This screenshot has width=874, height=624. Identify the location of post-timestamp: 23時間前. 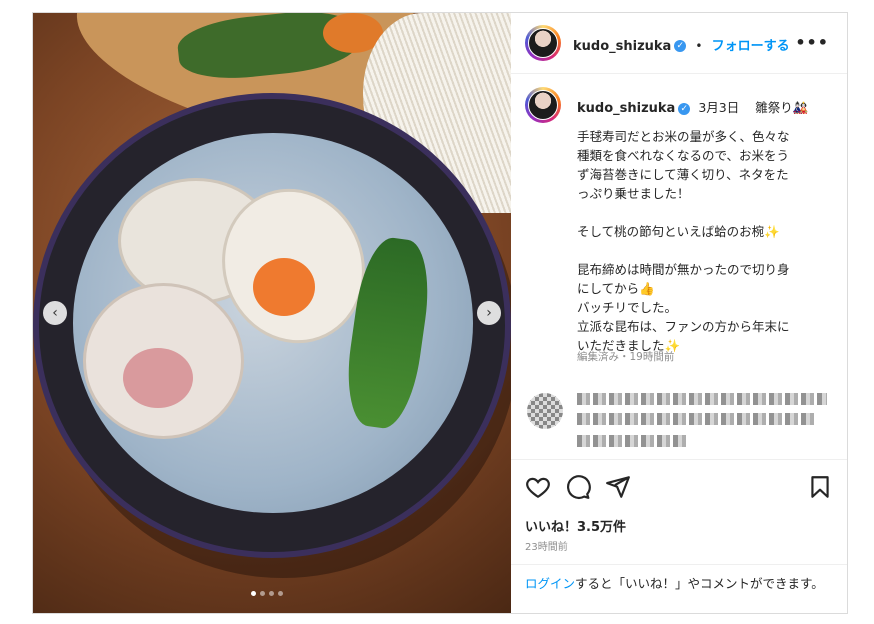
(546, 545).